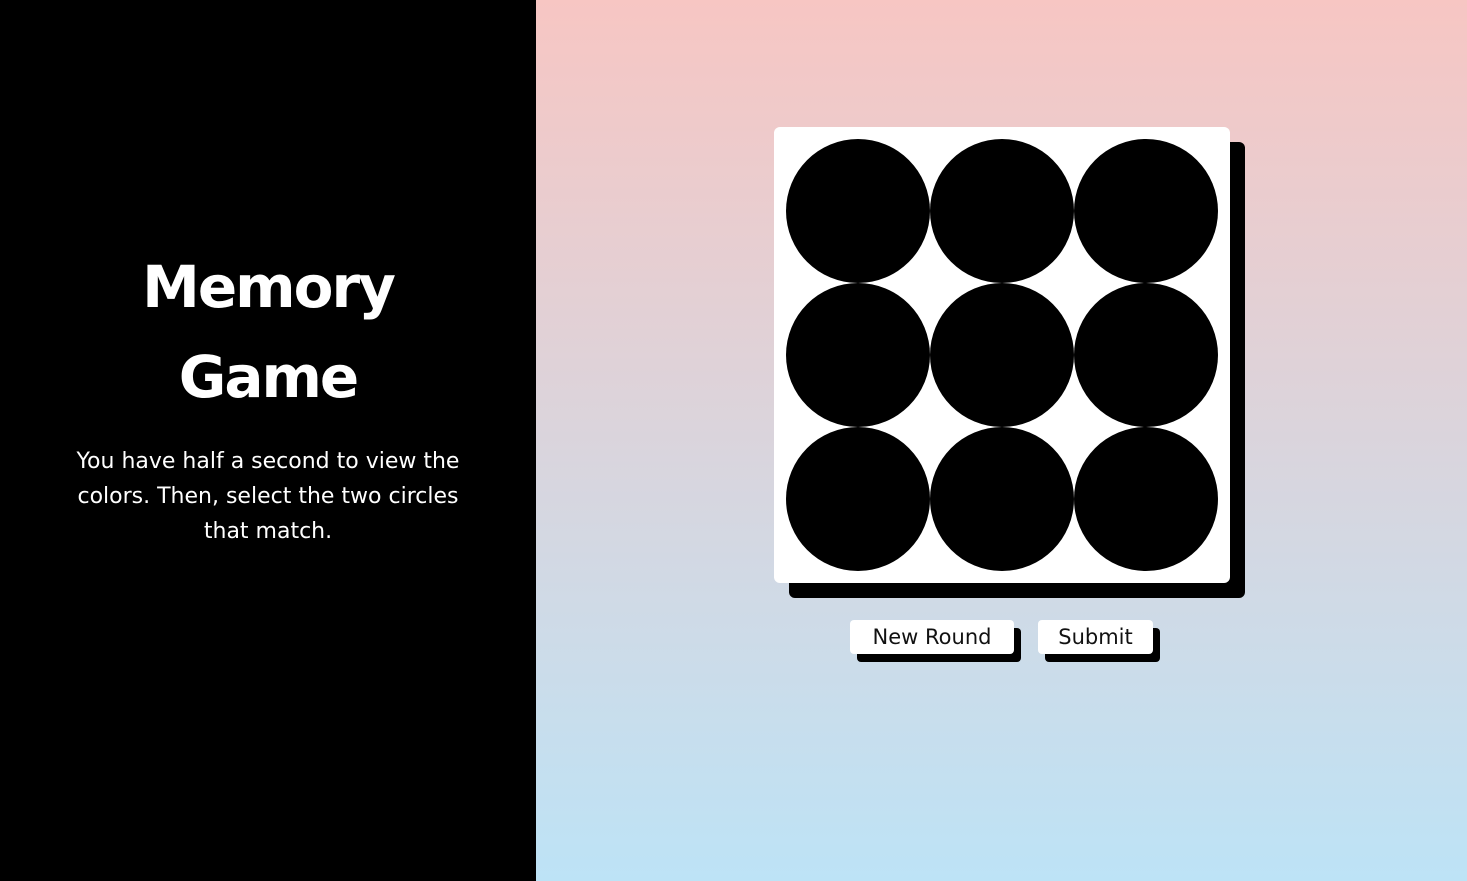  I want to click on new-round-control: New Round, so click(935, 641).